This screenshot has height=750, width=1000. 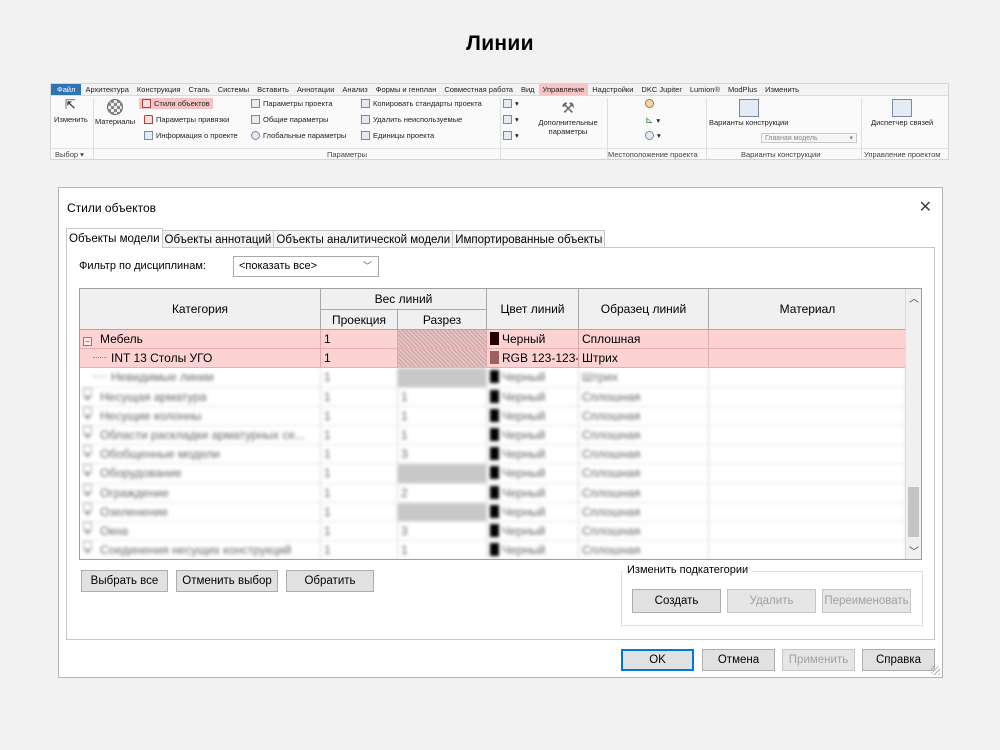 I want to click on project-units-button: Единицы проекта, so click(x=397, y=135).